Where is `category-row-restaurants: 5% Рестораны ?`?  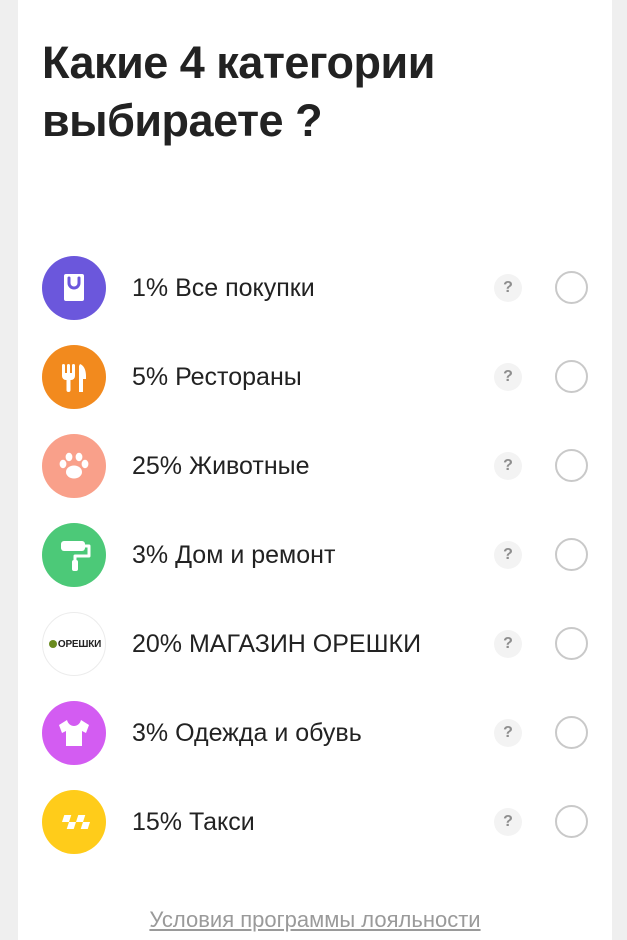
category-row-restaurants: 5% Рестораны ? is located at coordinates (315, 377).